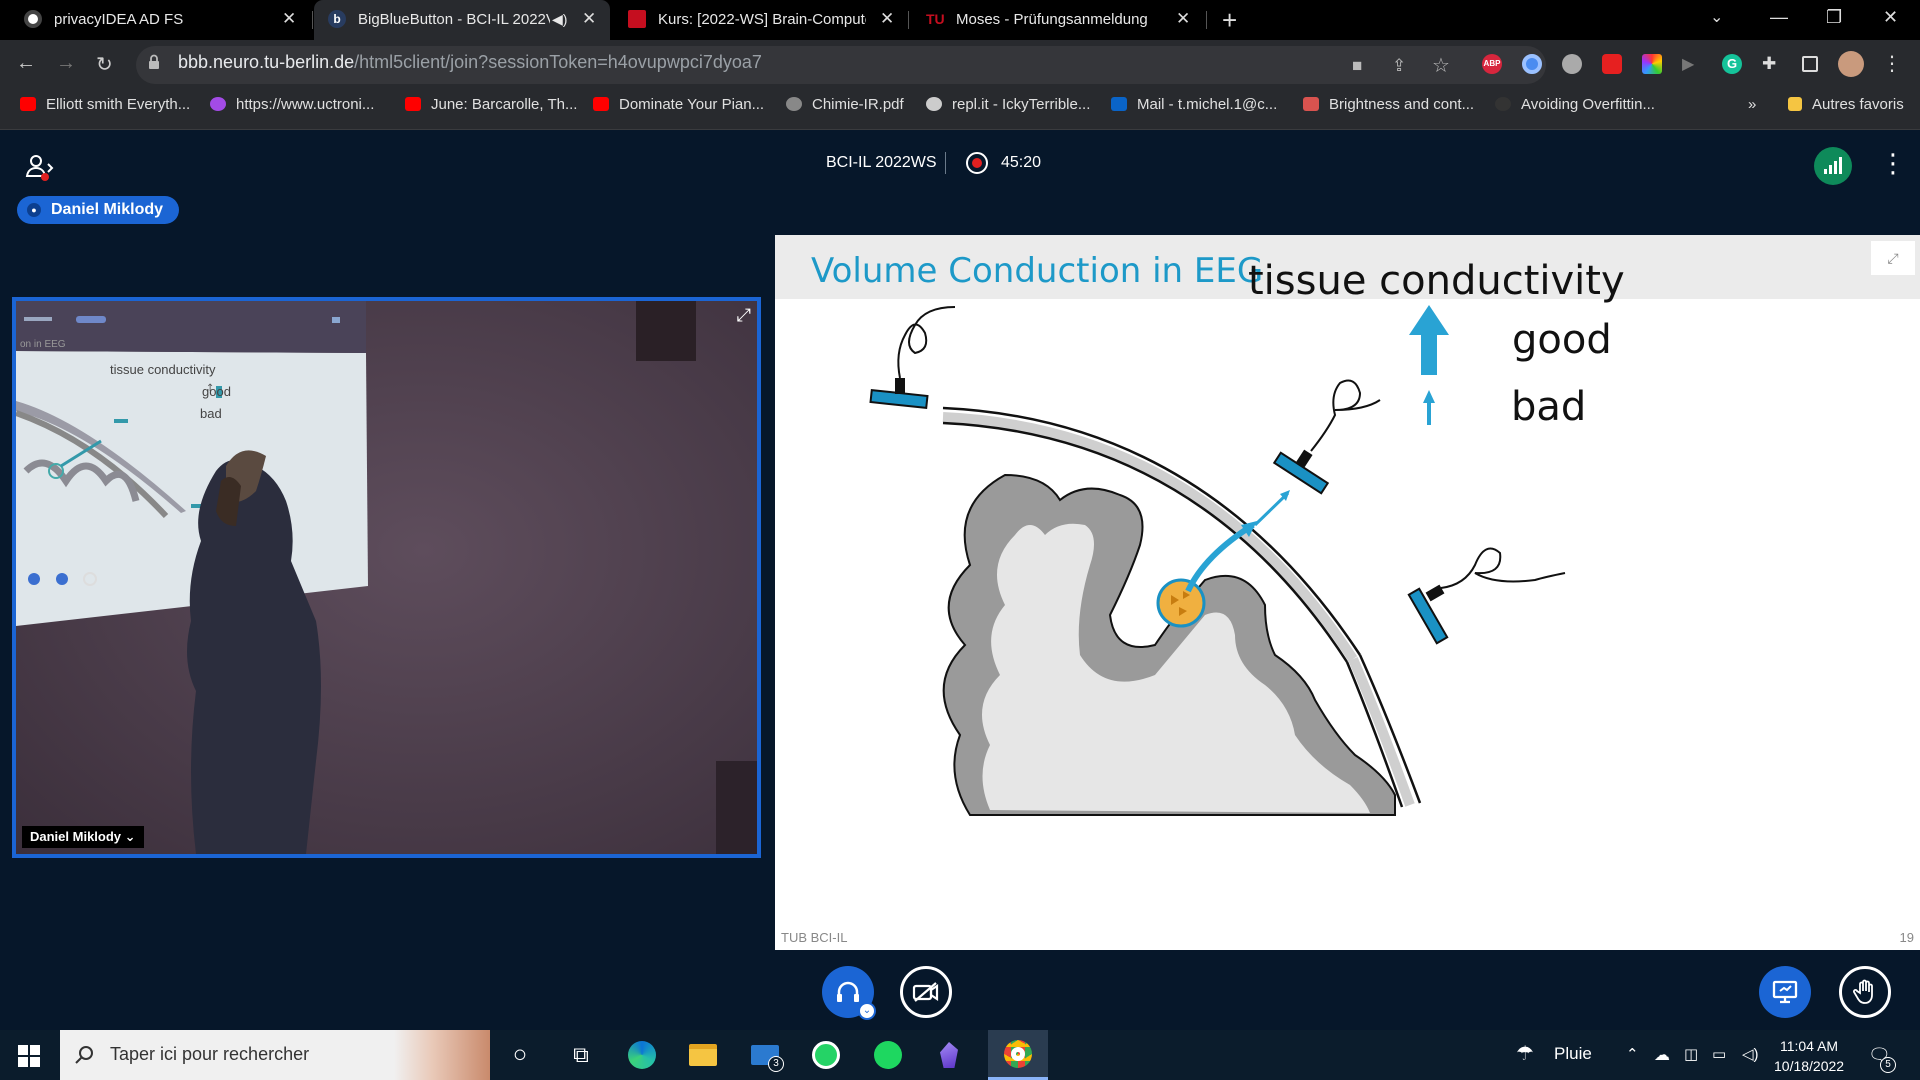 The width and height of the screenshot is (1920, 1080). Describe the element at coordinates (637, 19) in the screenshot. I see `isis-icon` at that location.